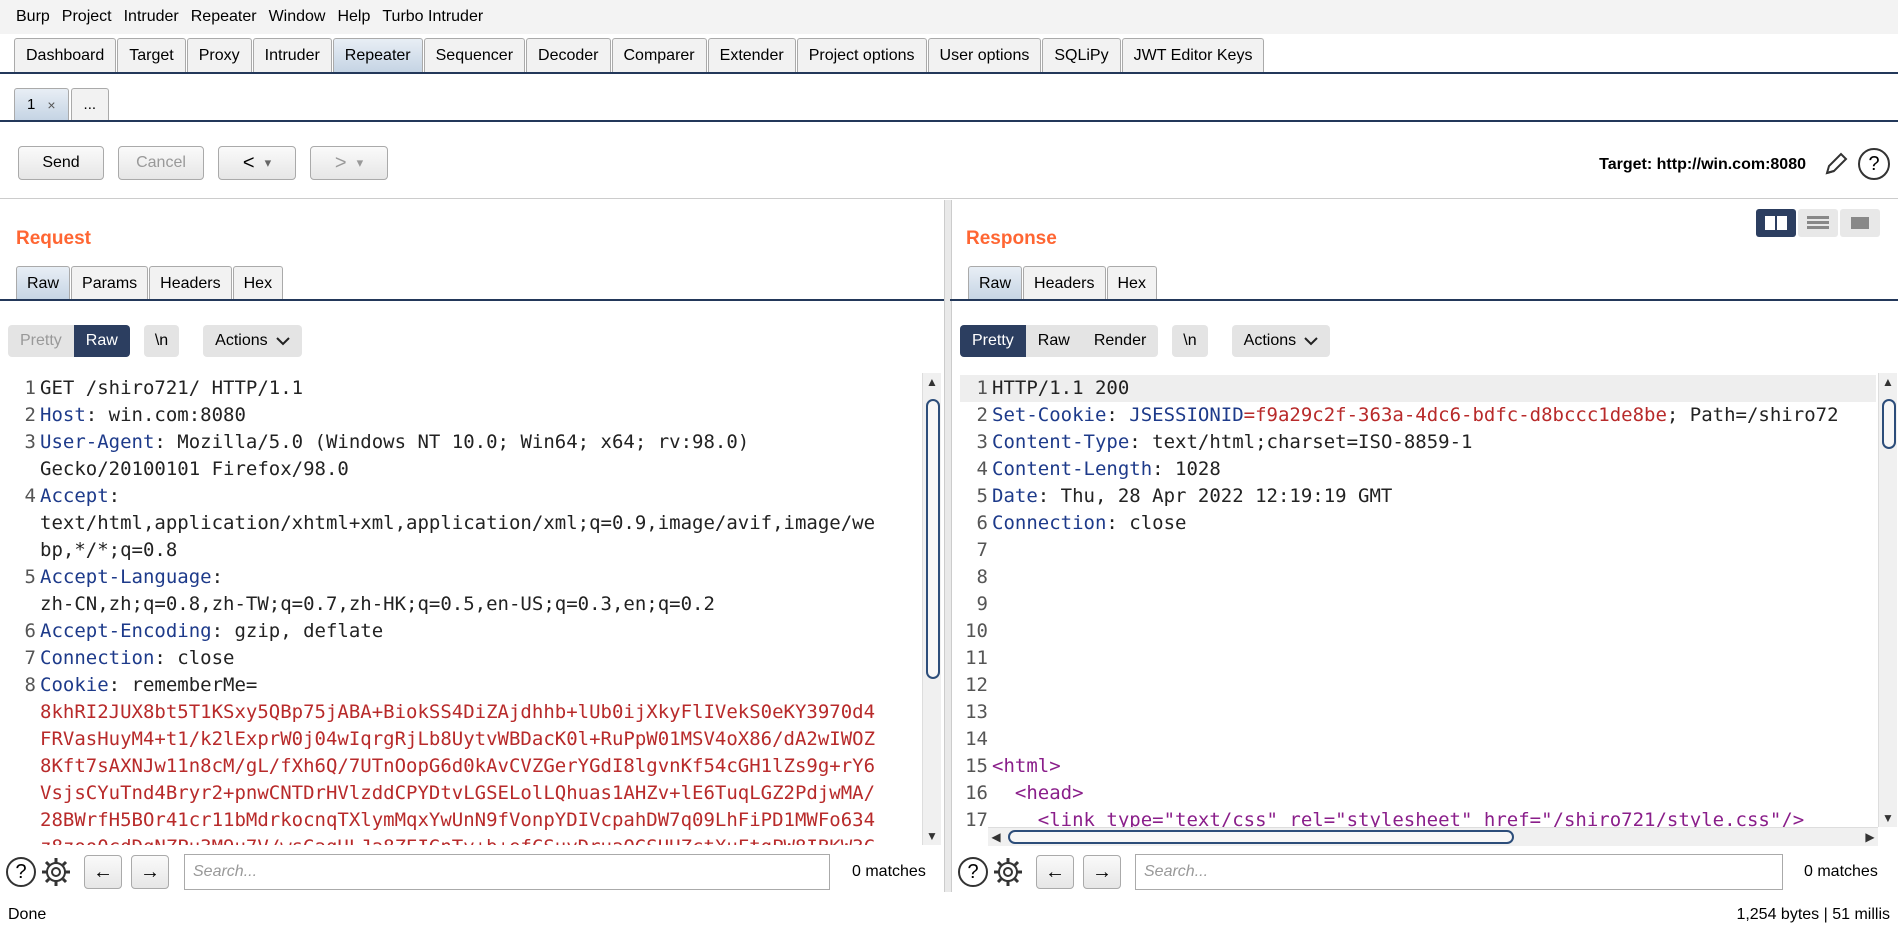 This screenshot has width=1898, height=934. I want to click on repeater-tab-1: 1 ×, so click(41, 104).